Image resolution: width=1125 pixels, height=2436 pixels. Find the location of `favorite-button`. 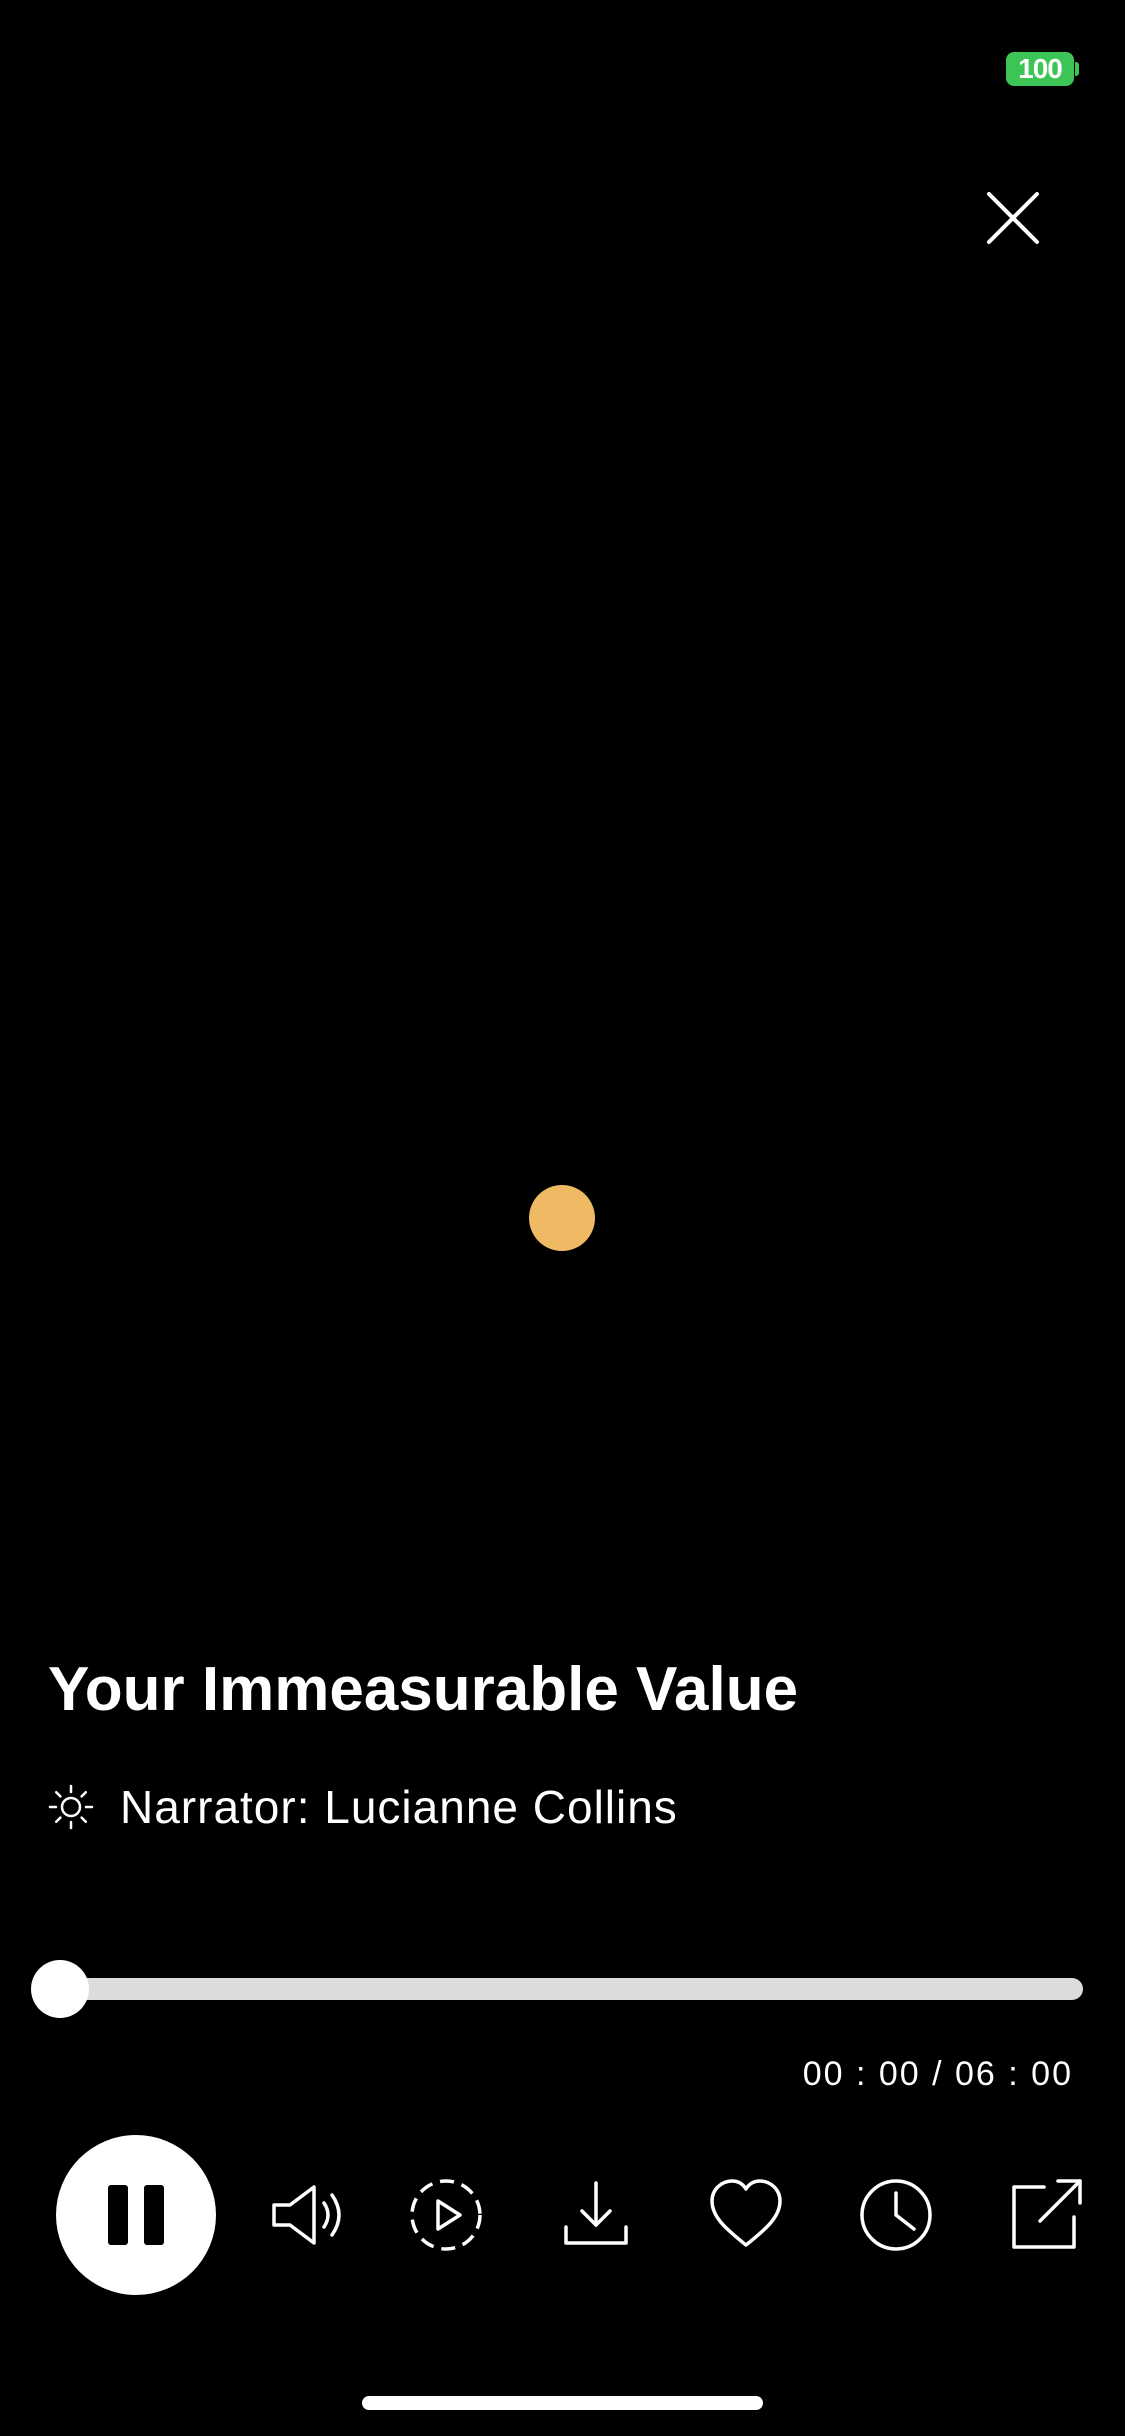

favorite-button is located at coordinates (746, 2215).